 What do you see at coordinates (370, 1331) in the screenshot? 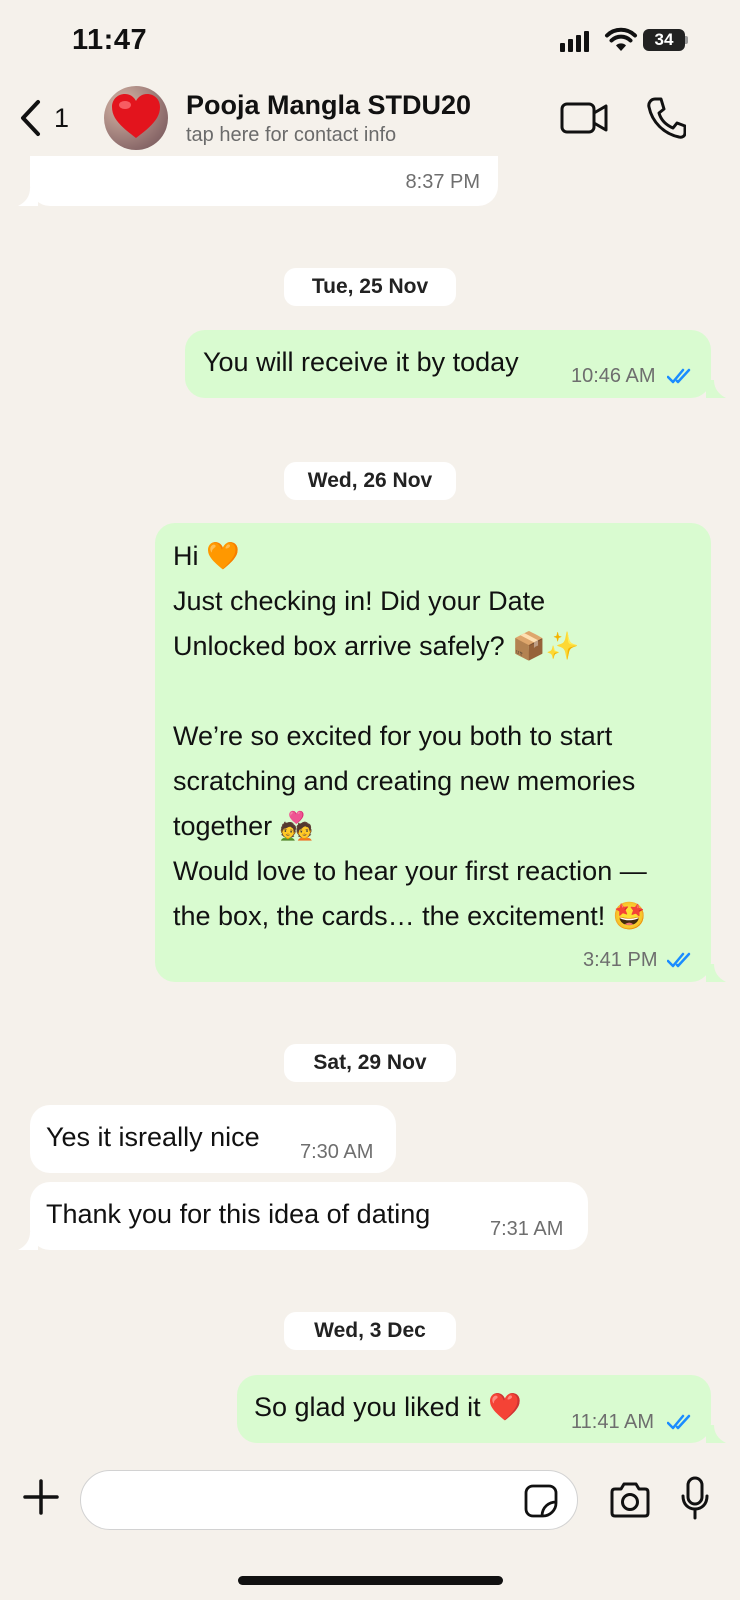
I see `date-separator: Wed, 3 Dec` at bounding box center [370, 1331].